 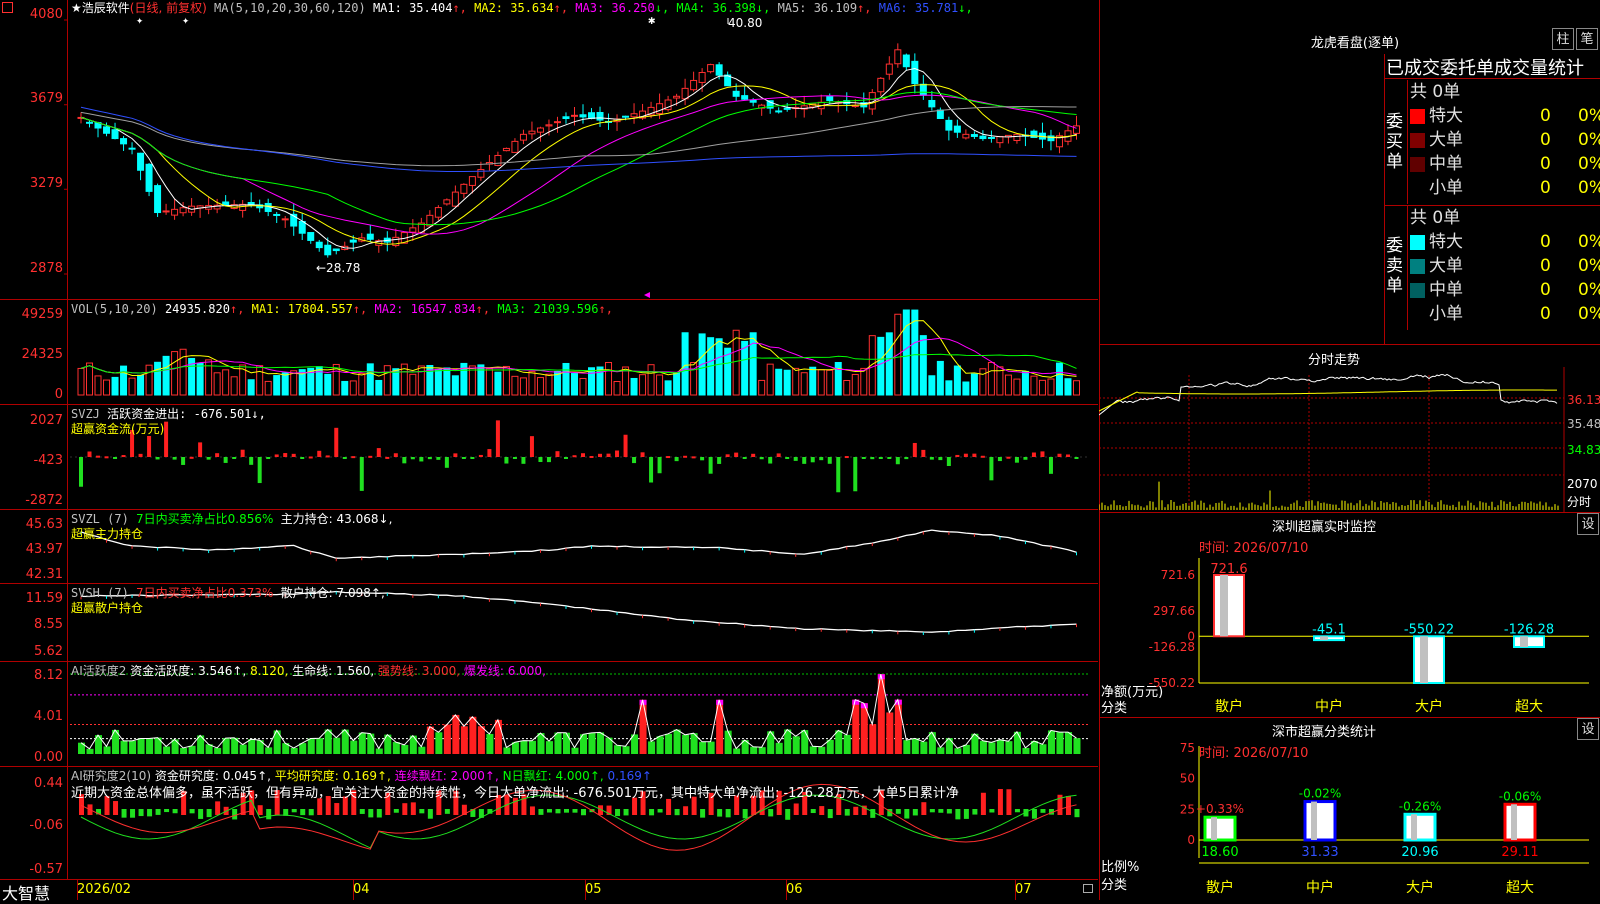 What do you see at coordinates (1174, 611) in the screenshot?
I see `monitor-y-label: 297.66` at bounding box center [1174, 611].